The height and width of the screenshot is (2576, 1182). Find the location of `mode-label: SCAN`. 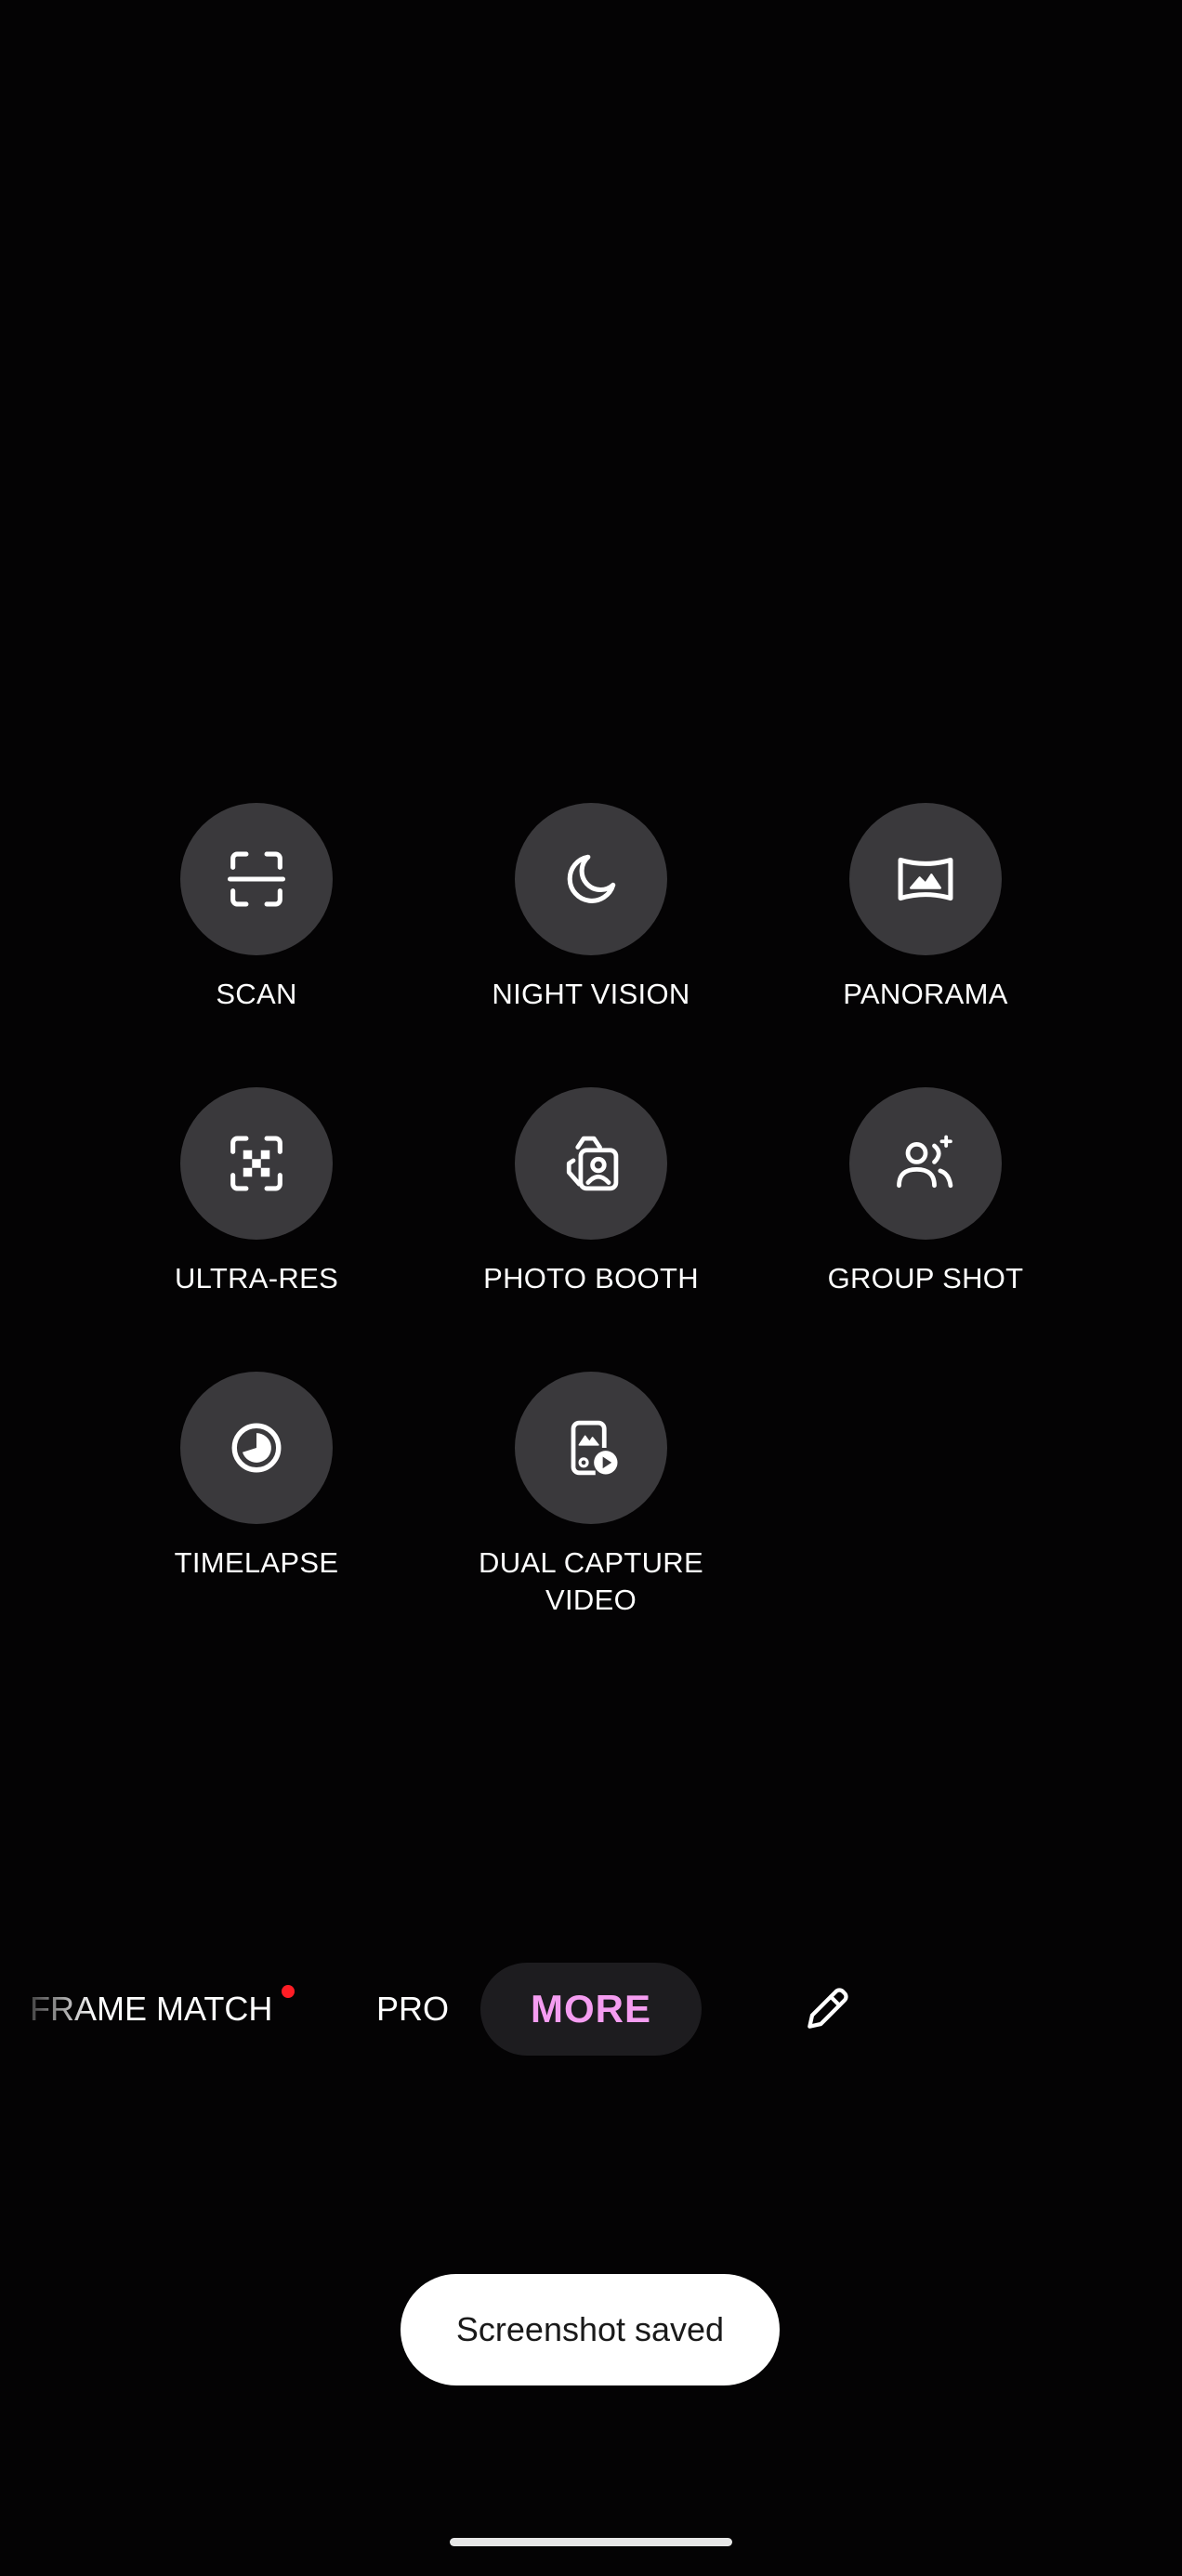

mode-label: SCAN is located at coordinates (256, 994).